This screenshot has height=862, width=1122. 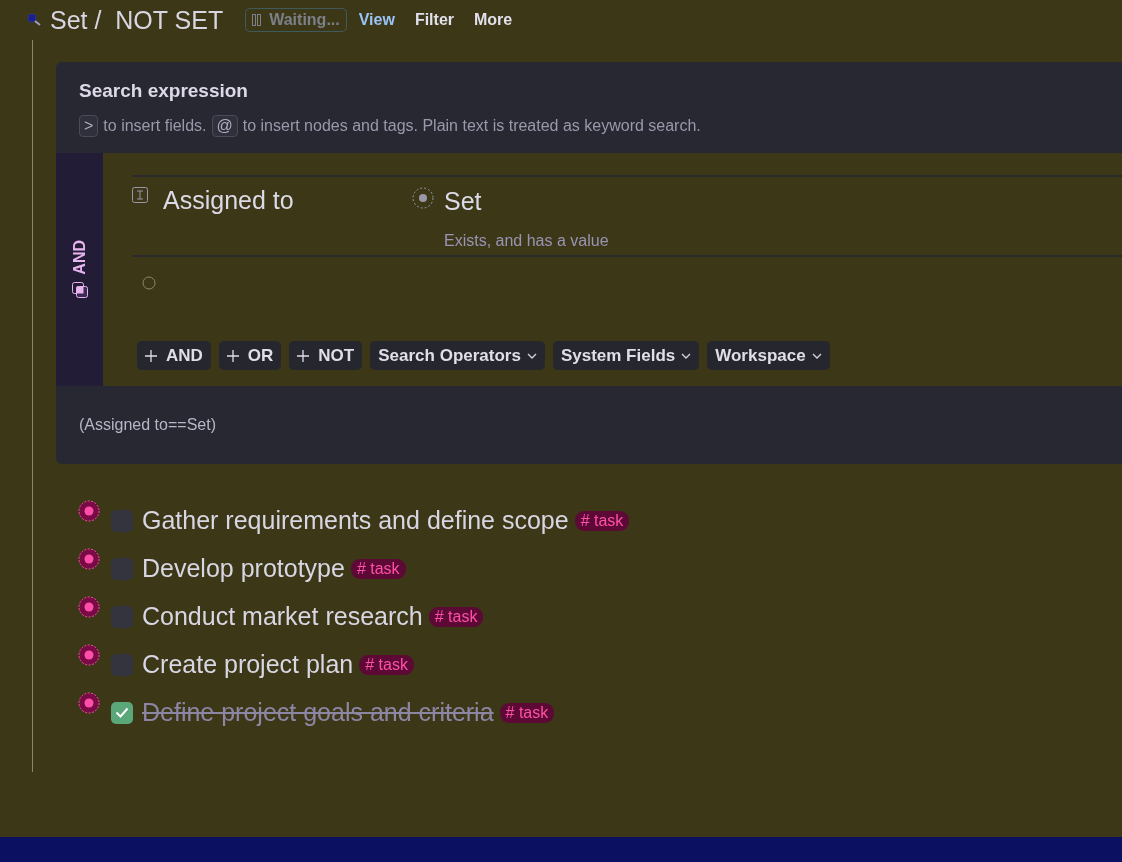 I want to click on key-chip: @, so click(x=224, y=126).